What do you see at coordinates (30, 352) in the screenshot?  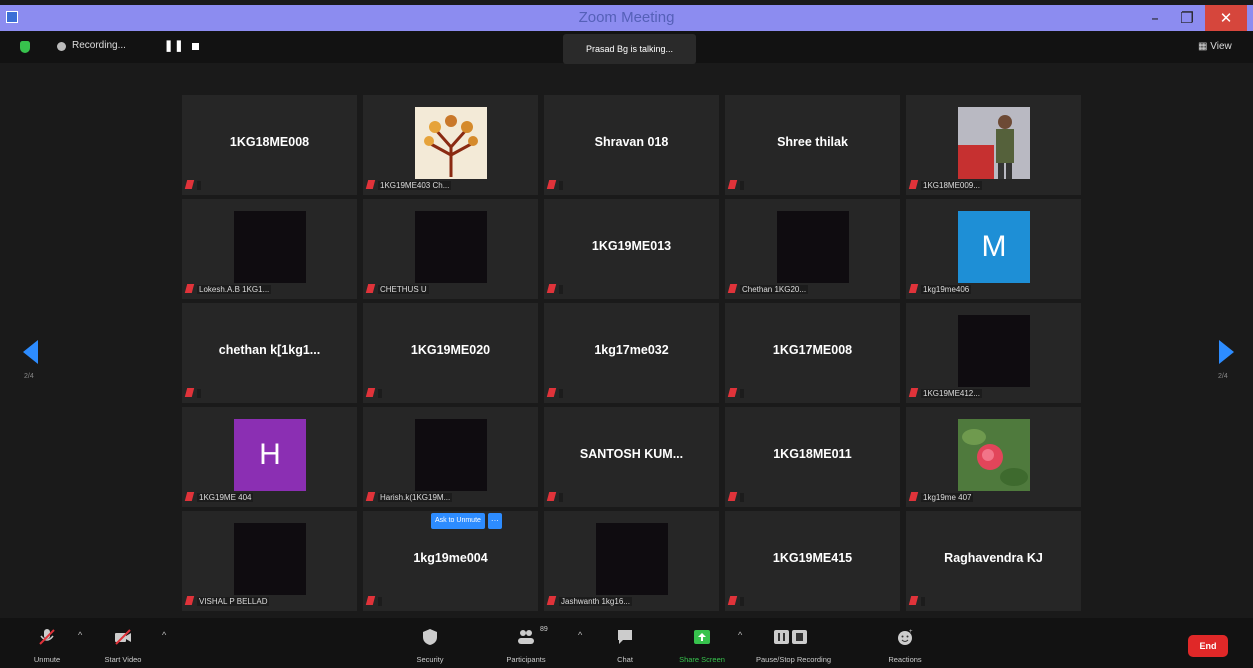 I see `previous-page-icon` at bounding box center [30, 352].